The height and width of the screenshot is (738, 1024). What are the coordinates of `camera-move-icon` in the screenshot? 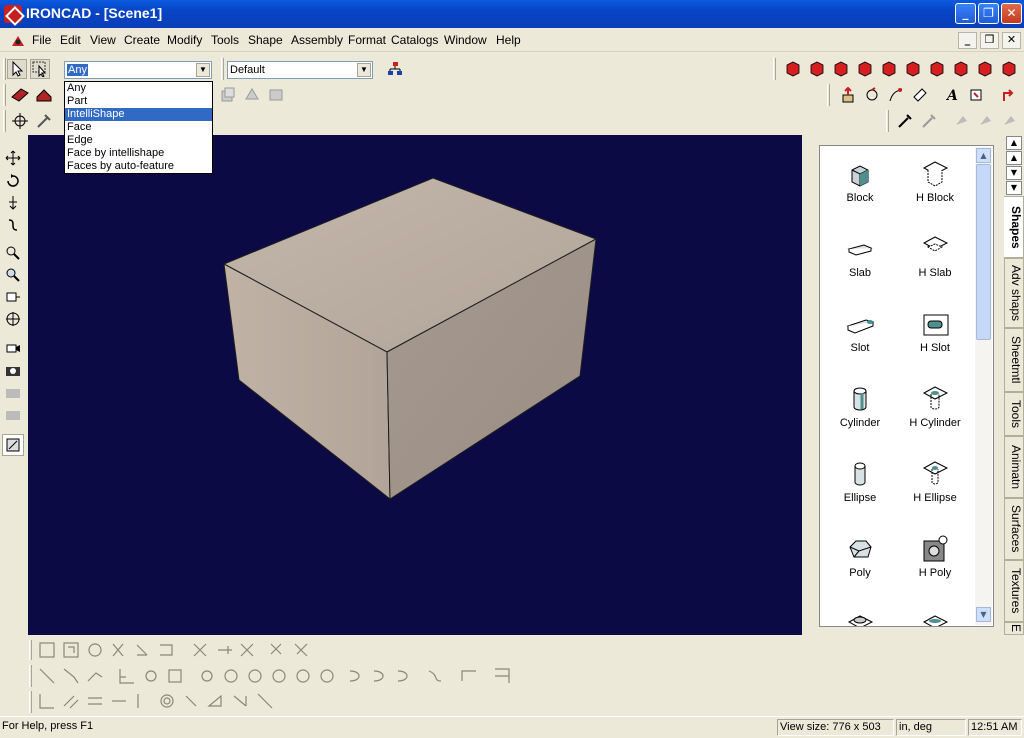 It's located at (13, 348).